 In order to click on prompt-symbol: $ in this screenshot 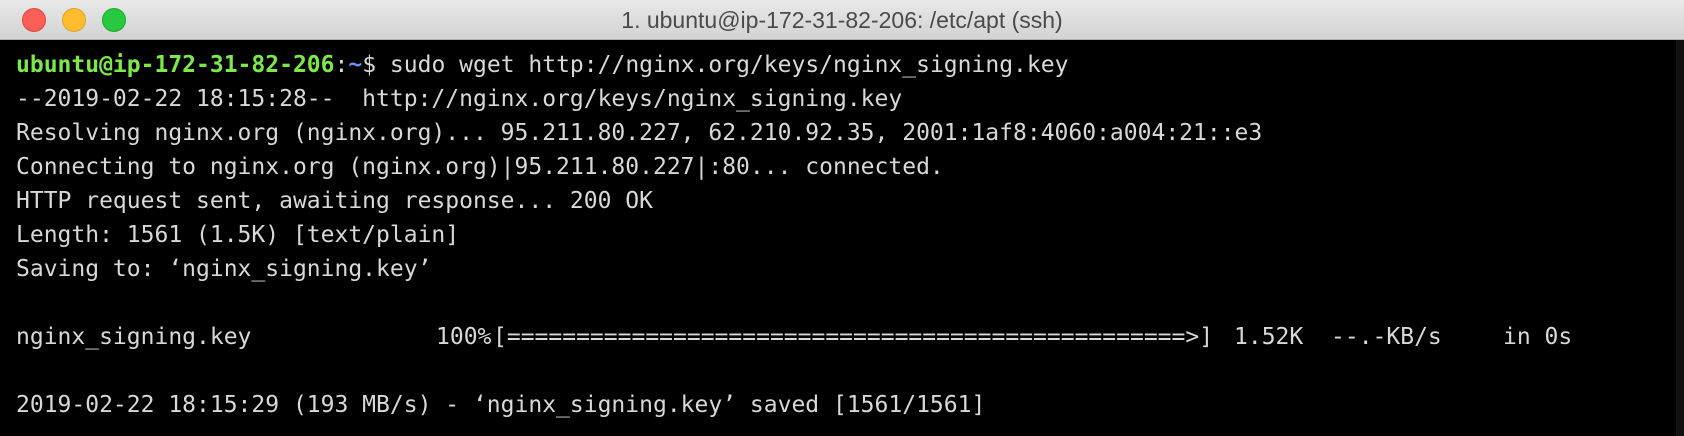, I will do `click(376, 65)`.